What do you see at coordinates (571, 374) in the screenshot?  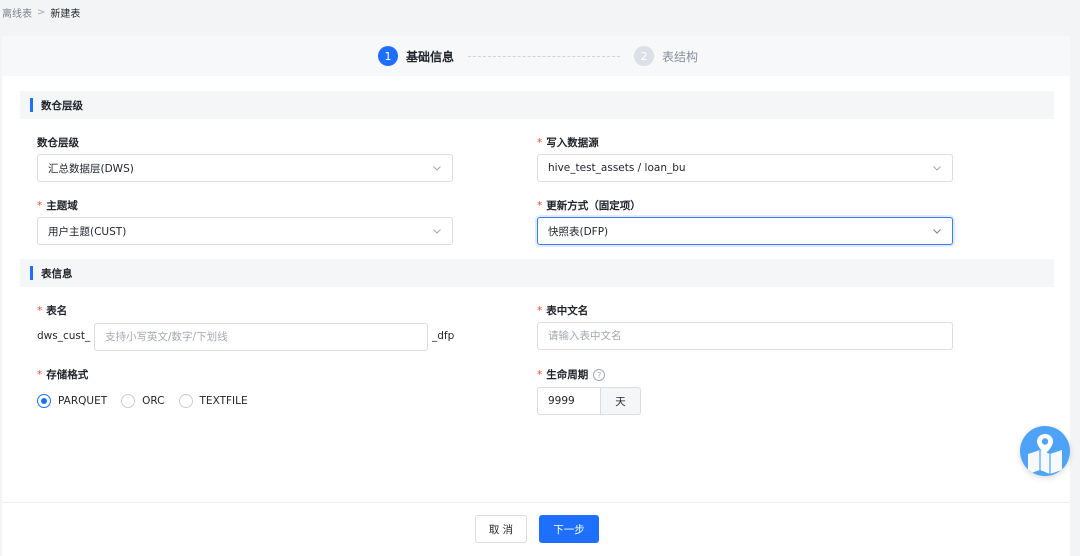 I see `lifecycle-label: * 生命周期?` at bounding box center [571, 374].